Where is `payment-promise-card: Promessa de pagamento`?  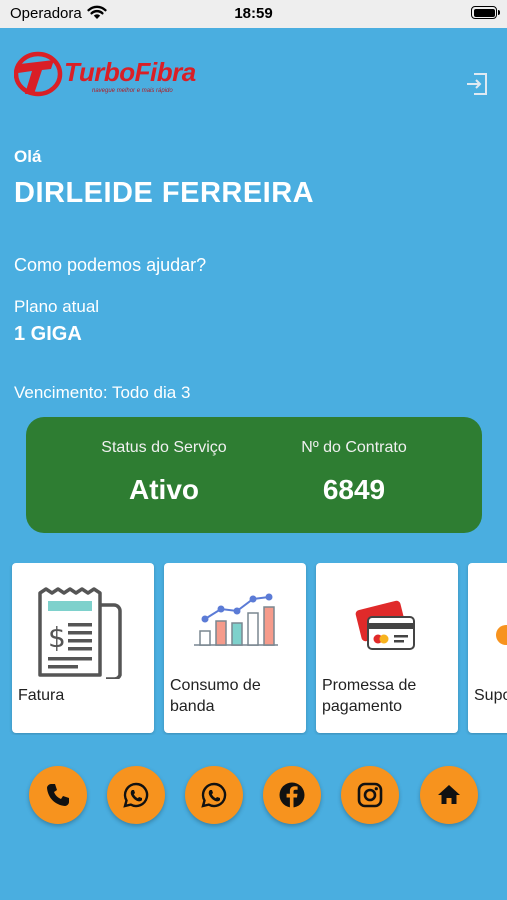 payment-promise-card: Promessa de pagamento is located at coordinates (387, 648).